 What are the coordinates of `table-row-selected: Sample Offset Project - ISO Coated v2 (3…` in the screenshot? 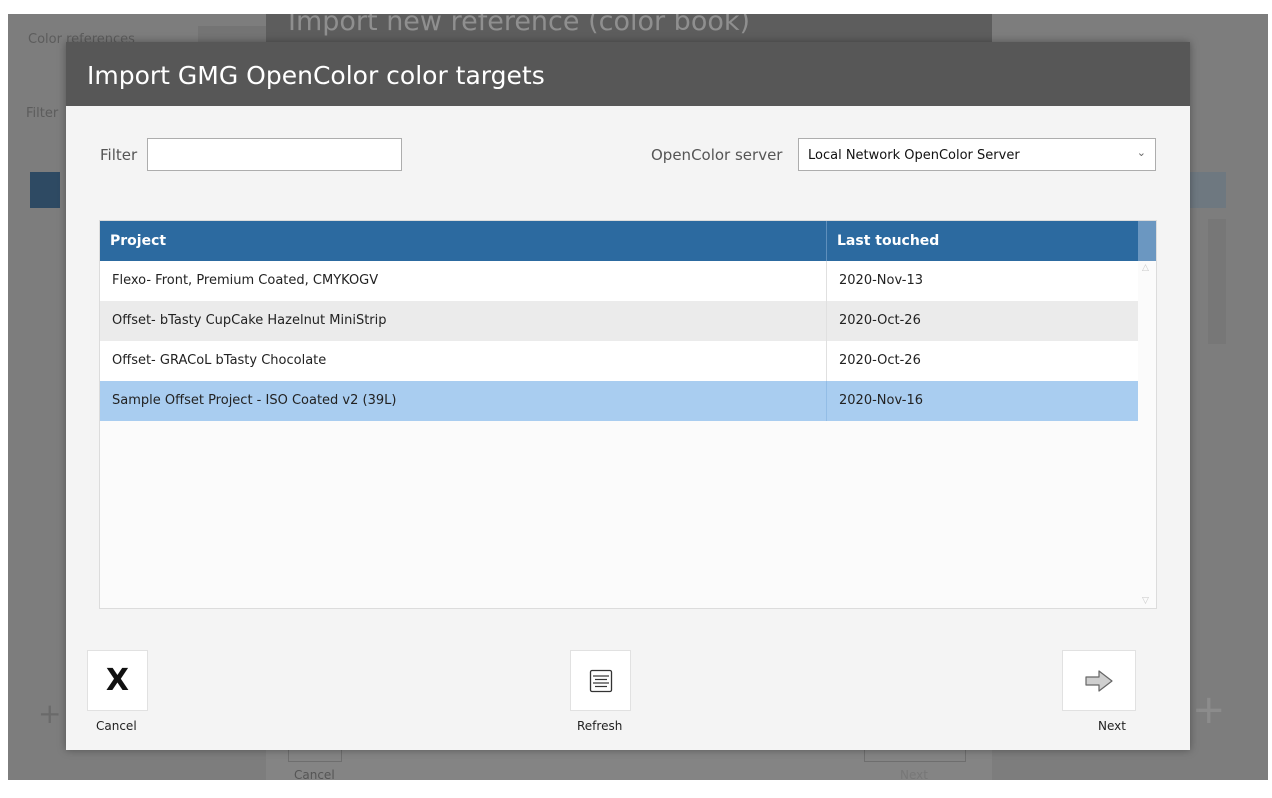 It's located at (619, 401).